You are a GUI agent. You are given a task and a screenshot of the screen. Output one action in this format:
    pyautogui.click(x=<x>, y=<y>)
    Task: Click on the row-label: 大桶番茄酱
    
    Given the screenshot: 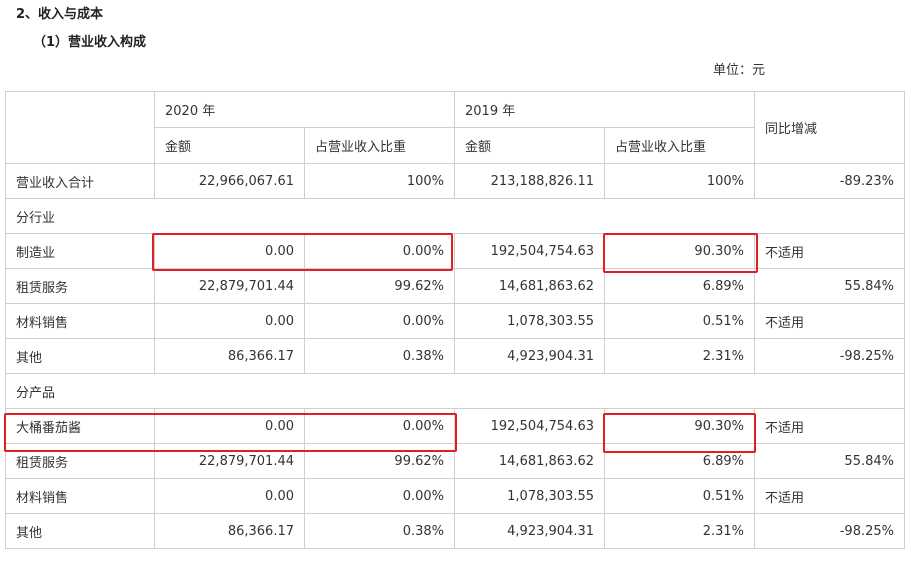 What is the action you would take?
    pyautogui.click(x=80, y=426)
    